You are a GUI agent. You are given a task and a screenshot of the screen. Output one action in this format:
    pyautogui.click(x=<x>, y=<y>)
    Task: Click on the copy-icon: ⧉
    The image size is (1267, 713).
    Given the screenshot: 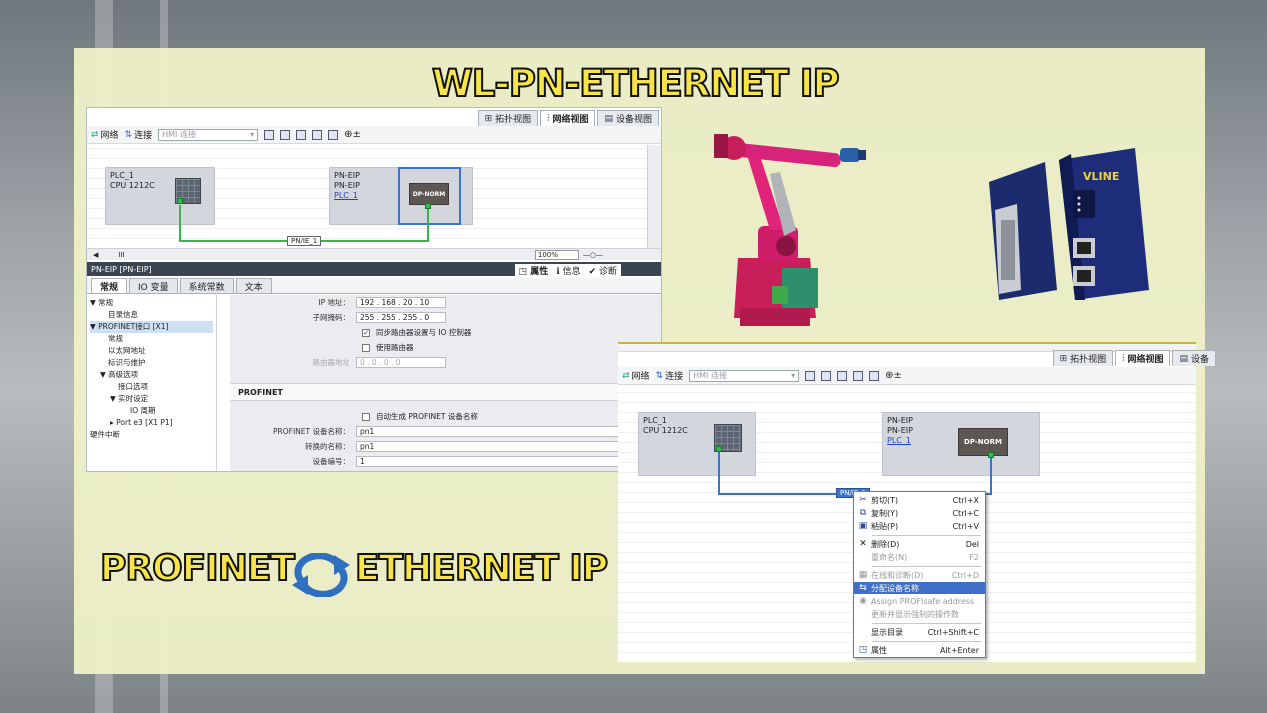 What is the action you would take?
    pyautogui.click(x=863, y=513)
    